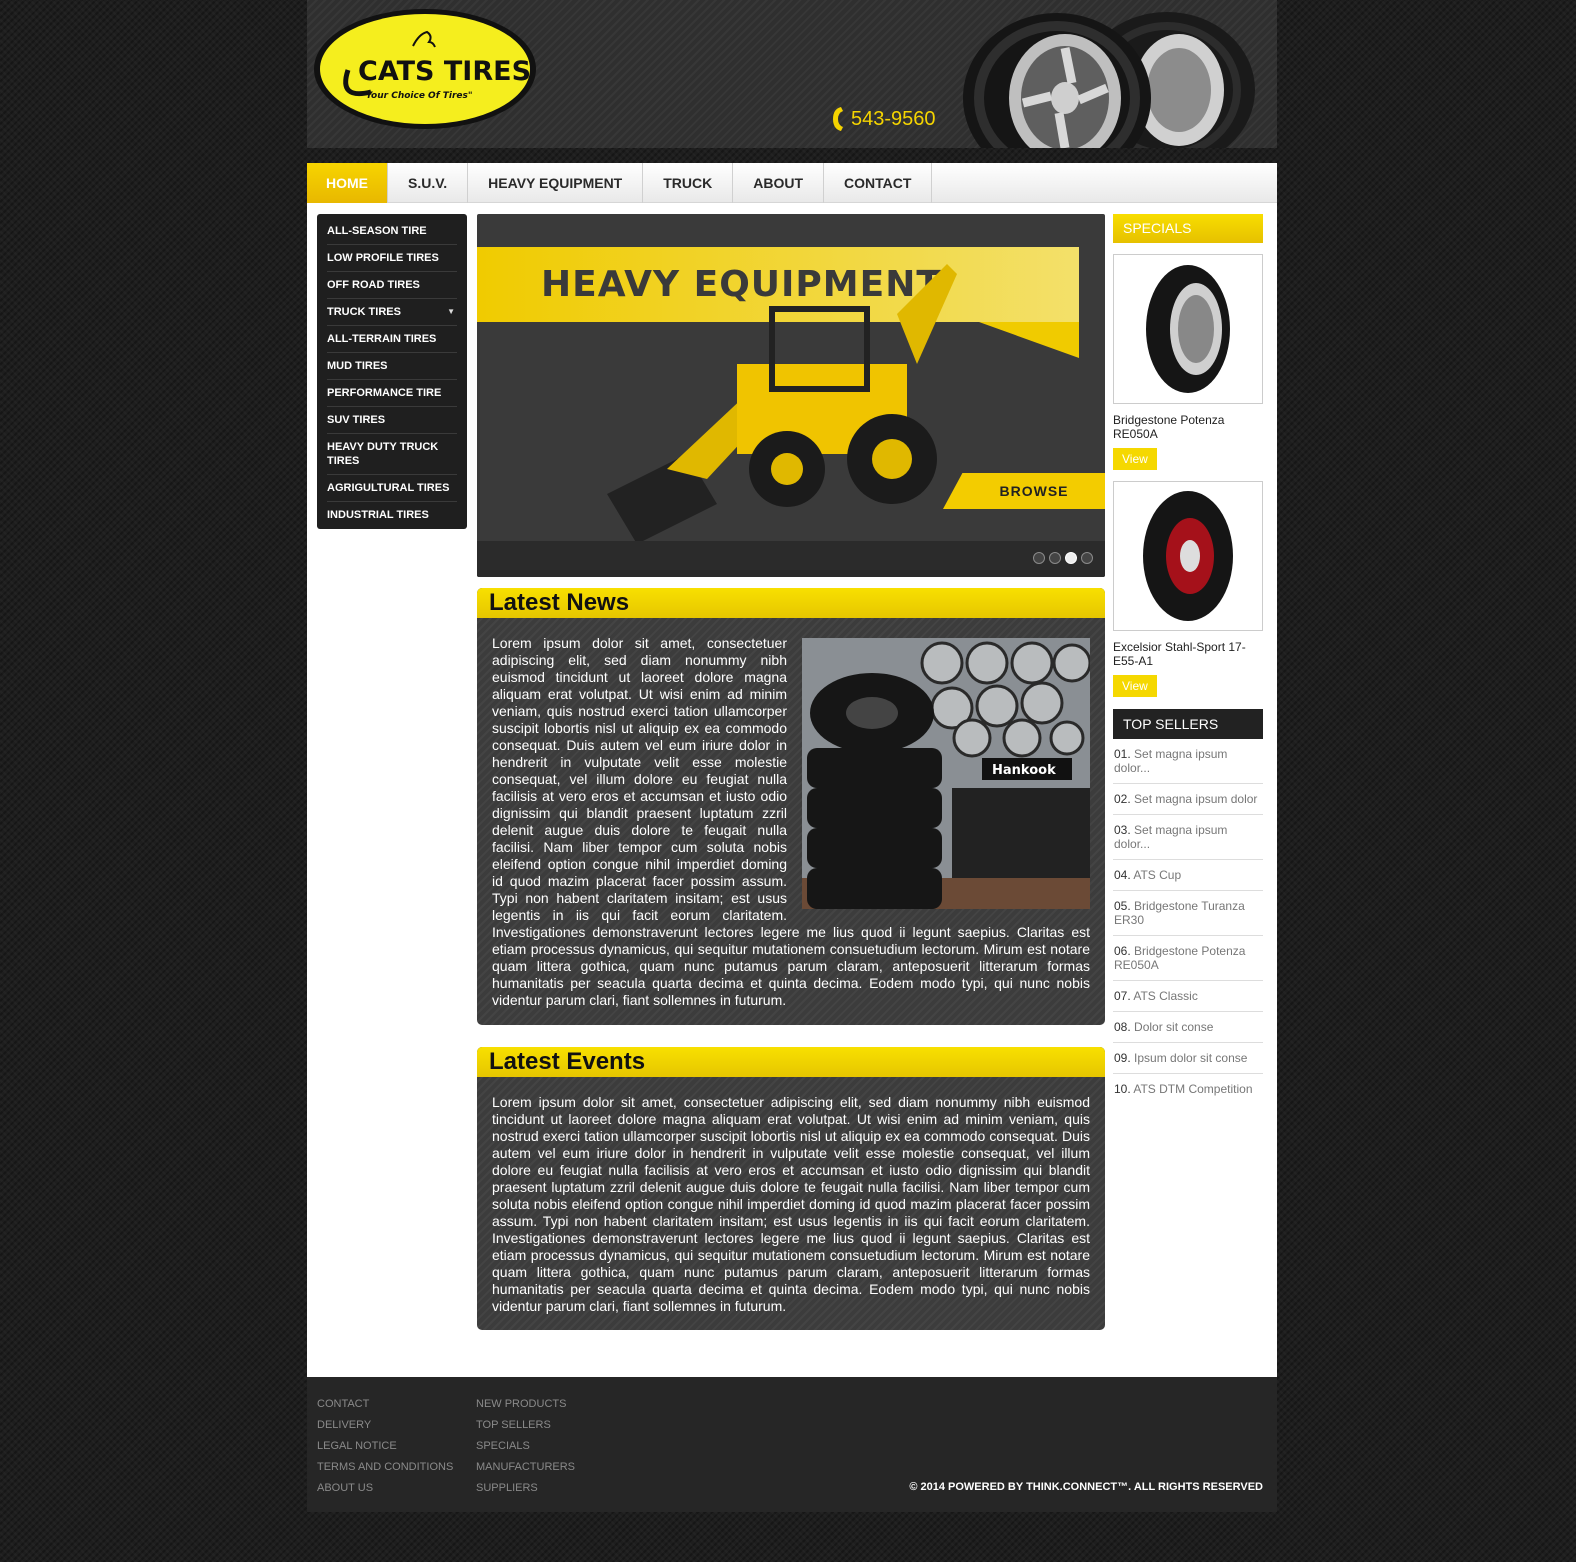  Describe the element at coordinates (385, 1425) in the screenshot. I see `footer-link-delivery: DELIVERY` at that location.